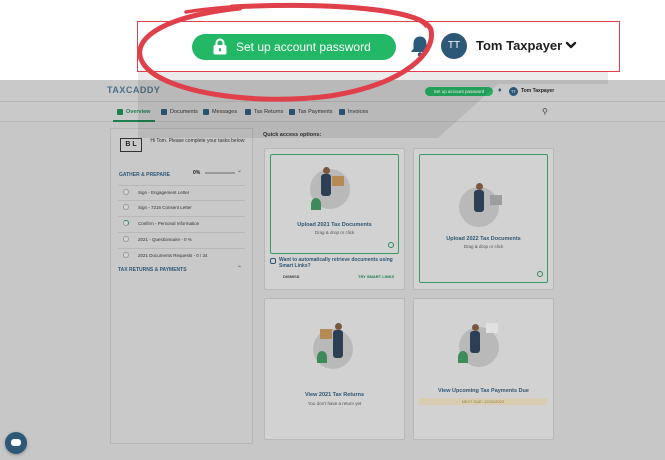 The image size is (665, 460). What do you see at coordinates (131, 145) in the screenshot?
I see `firm-badge: B L` at bounding box center [131, 145].